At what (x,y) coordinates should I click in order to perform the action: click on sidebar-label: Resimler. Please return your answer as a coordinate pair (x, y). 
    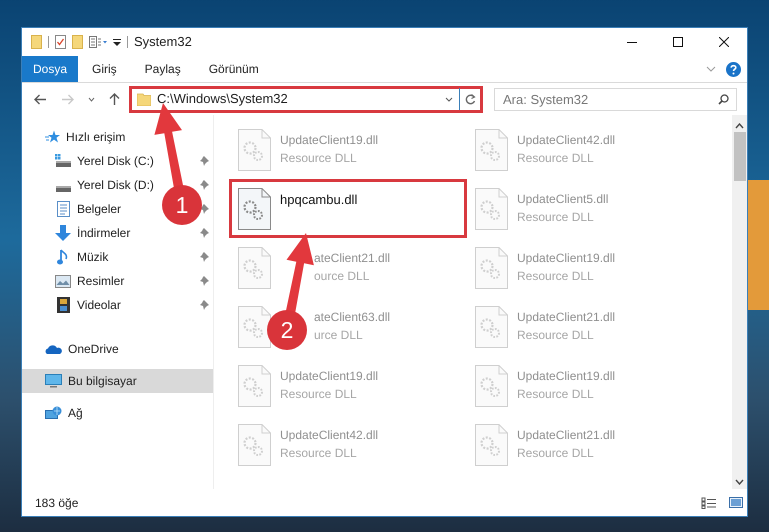
    Looking at the image, I should click on (100, 281).